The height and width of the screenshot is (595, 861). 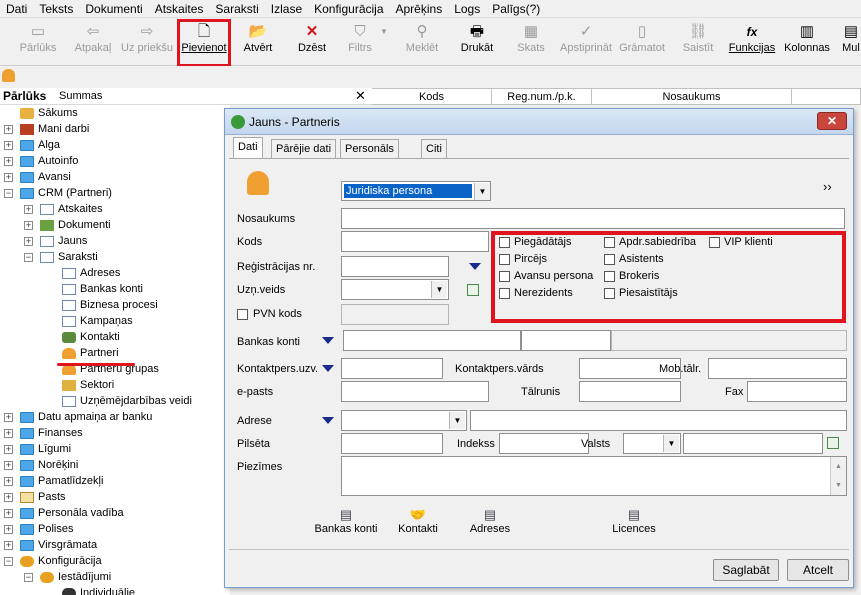 What do you see at coordinates (98, 590) in the screenshot?
I see `tree-item-individualie: Individuālie` at bounding box center [98, 590].